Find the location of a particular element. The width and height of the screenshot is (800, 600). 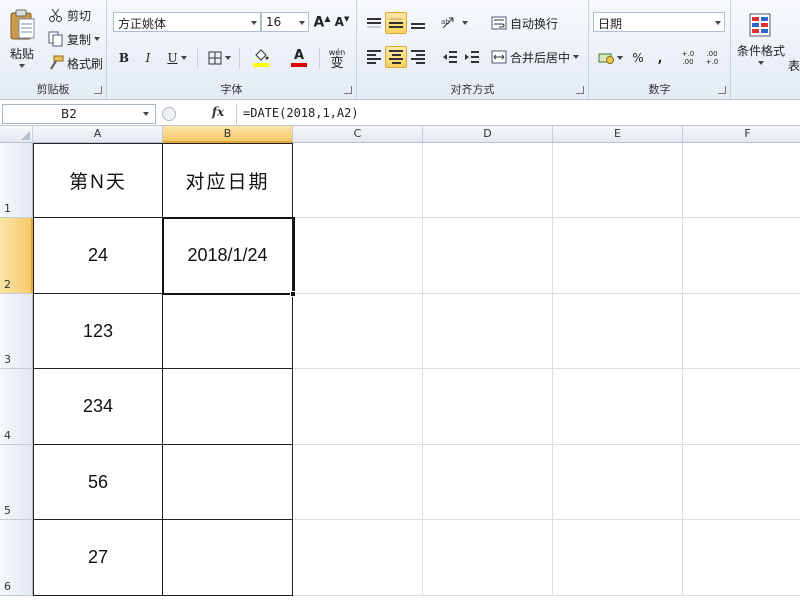

cell-c3 is located at coordinates (358, 331).